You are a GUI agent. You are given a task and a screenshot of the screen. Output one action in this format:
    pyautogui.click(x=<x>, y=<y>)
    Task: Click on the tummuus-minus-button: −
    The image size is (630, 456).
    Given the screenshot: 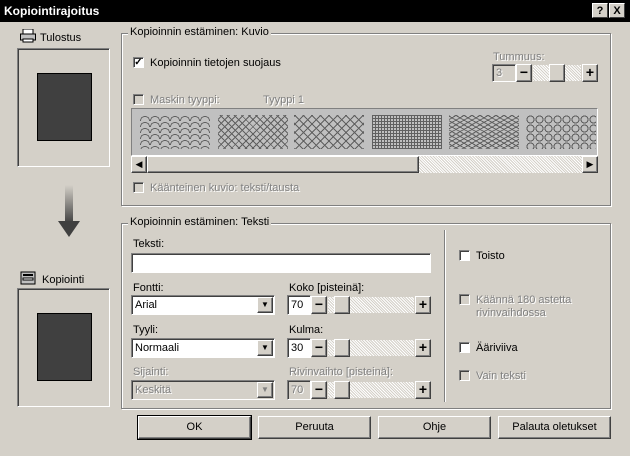 What is the action you would take?
    pyautogui.click(x=524, y=73)
    